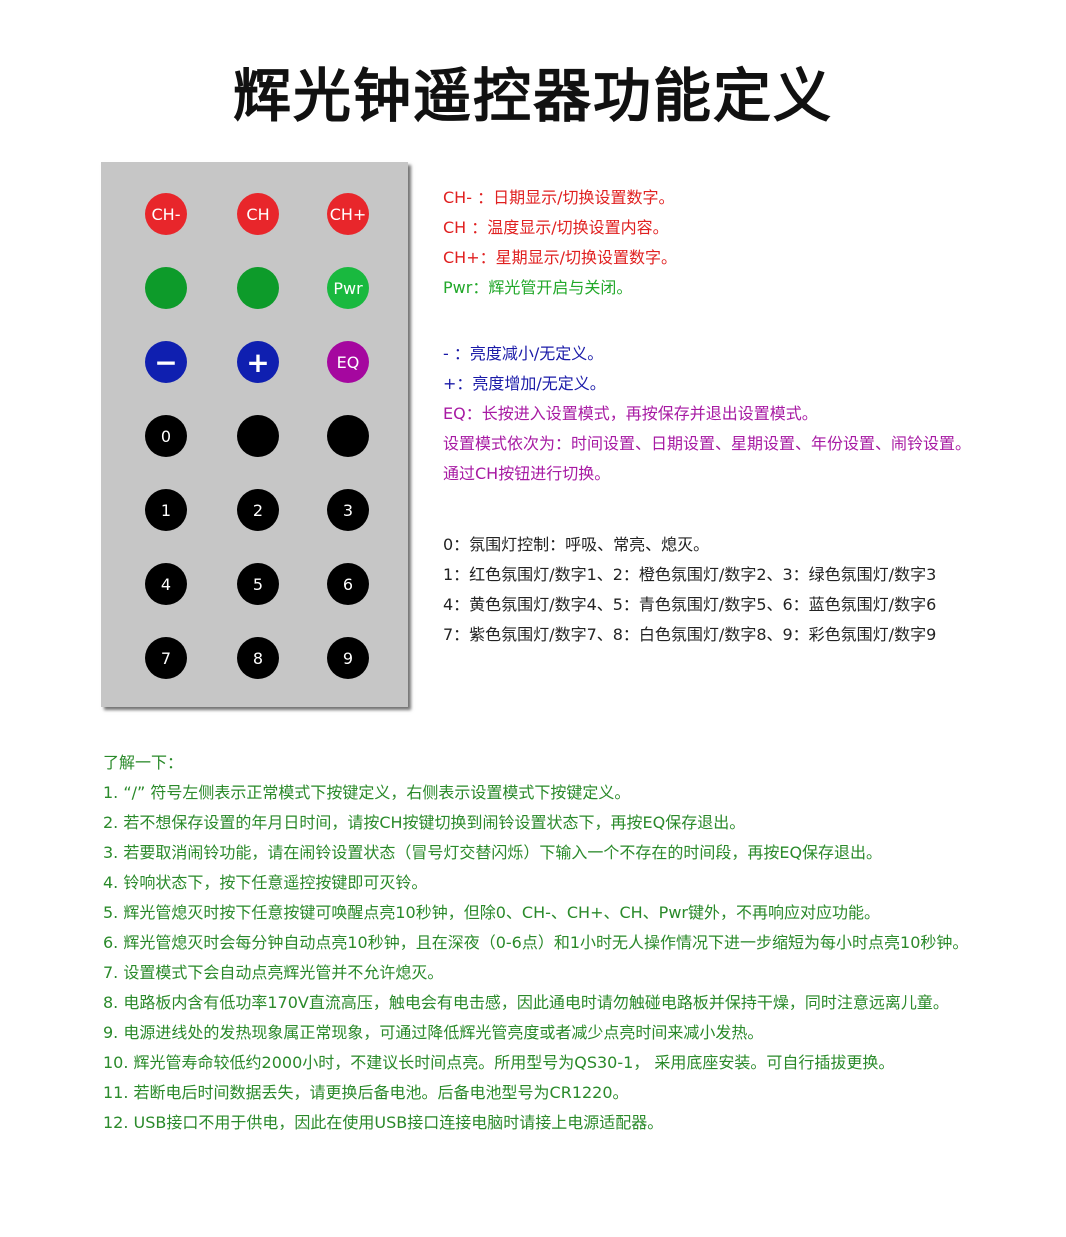 Image resolution: width=1066 pixels, height=1237 pixels. What do you see at coordinates (348, 362) in the screenshot?
I see `eq-button: EQ` at bounding box center [348, 362].